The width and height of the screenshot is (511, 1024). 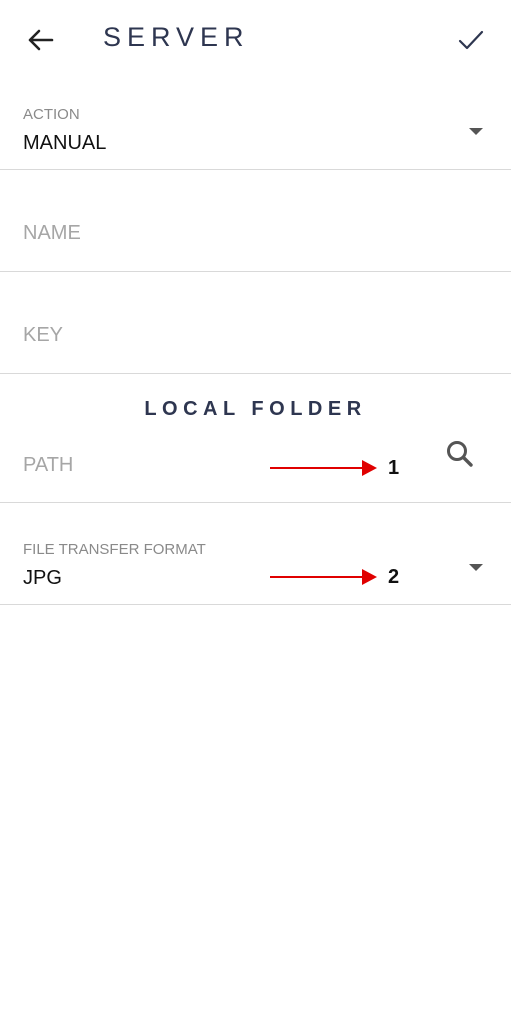 I want to click on search-button, so click(x=460, y=454).